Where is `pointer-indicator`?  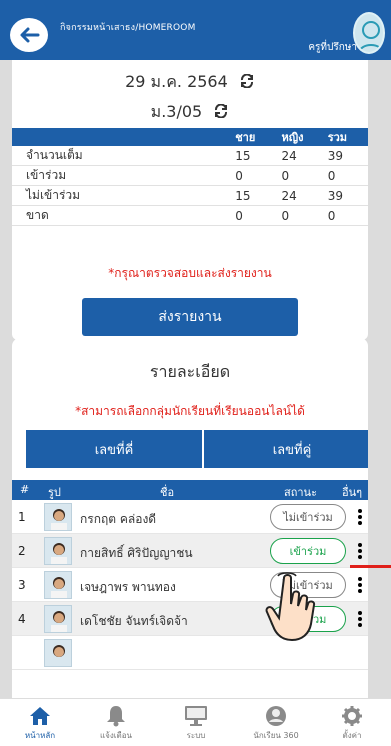 pointer-indicator is located at coordinates (370, 566).